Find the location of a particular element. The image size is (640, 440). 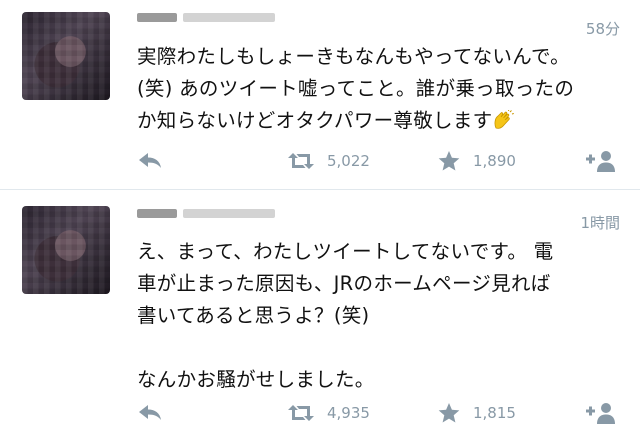

tweet-timestamp: 1時間 is located at coordinates (600, 222).